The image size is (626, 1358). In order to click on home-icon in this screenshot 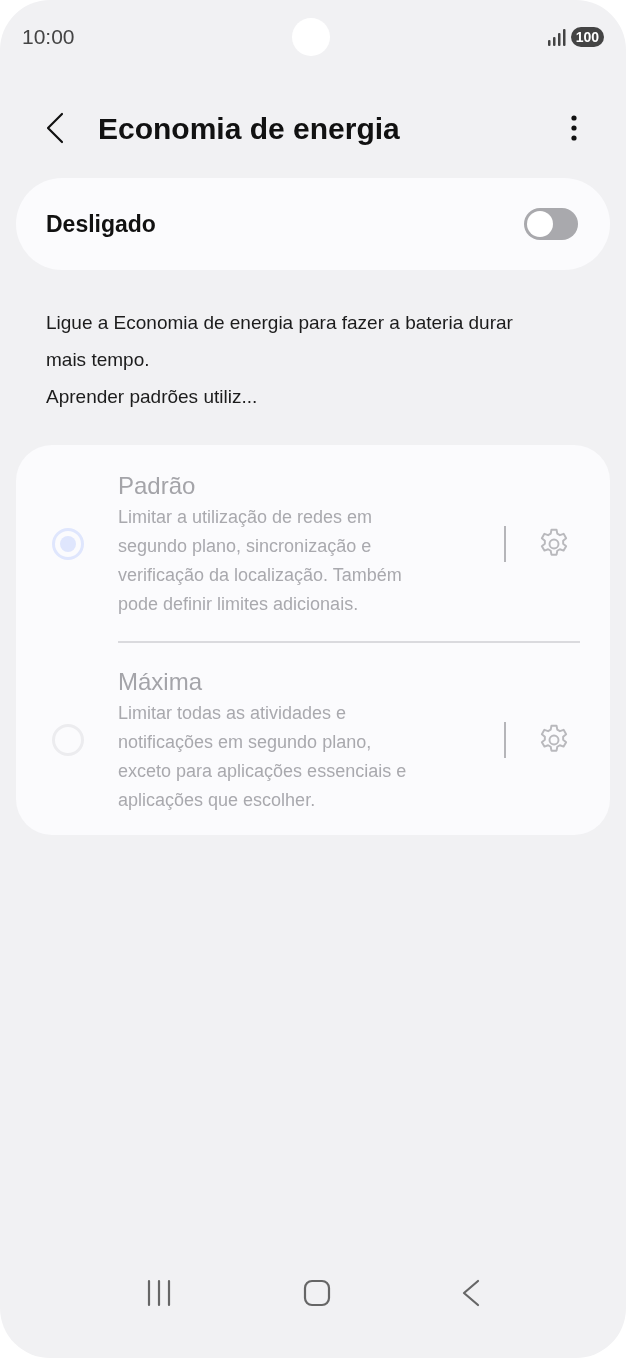, I will do `click(317, 1293)`.